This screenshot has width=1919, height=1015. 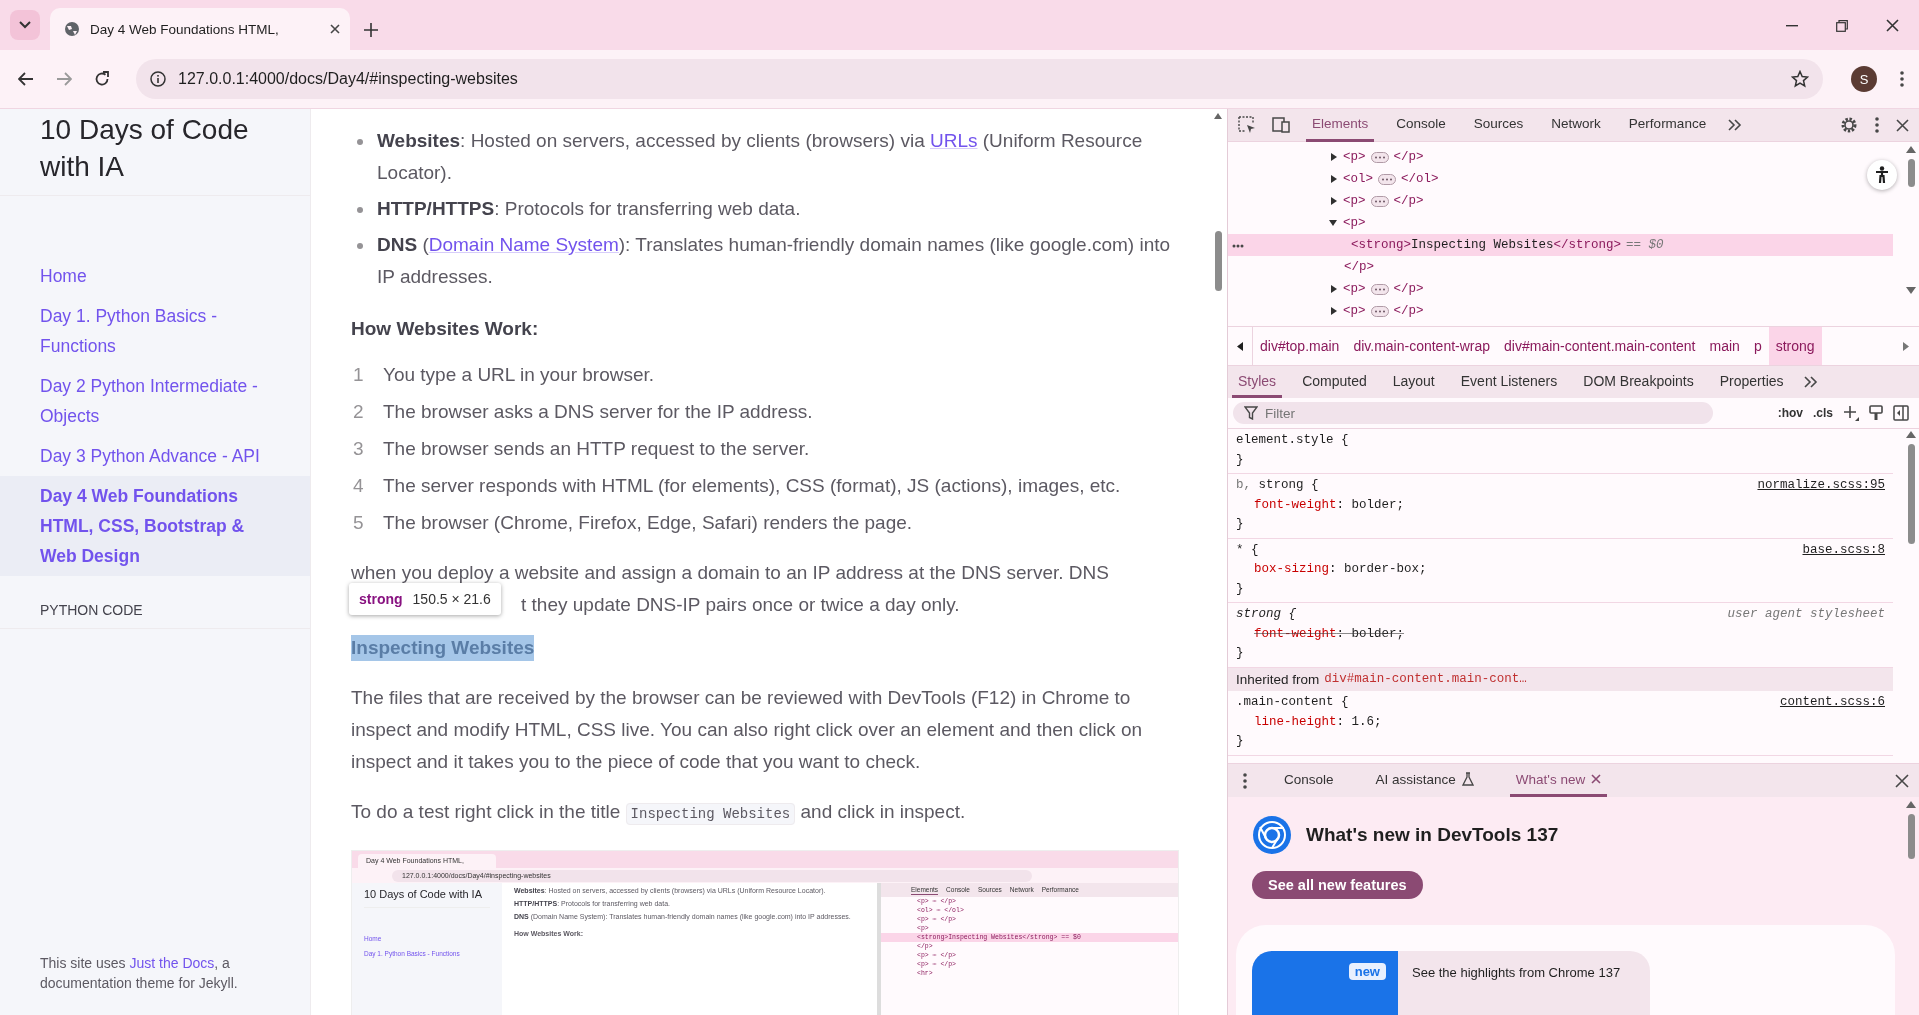 I want to click on devtools-tab: Network, so click(x=1576, y=125).